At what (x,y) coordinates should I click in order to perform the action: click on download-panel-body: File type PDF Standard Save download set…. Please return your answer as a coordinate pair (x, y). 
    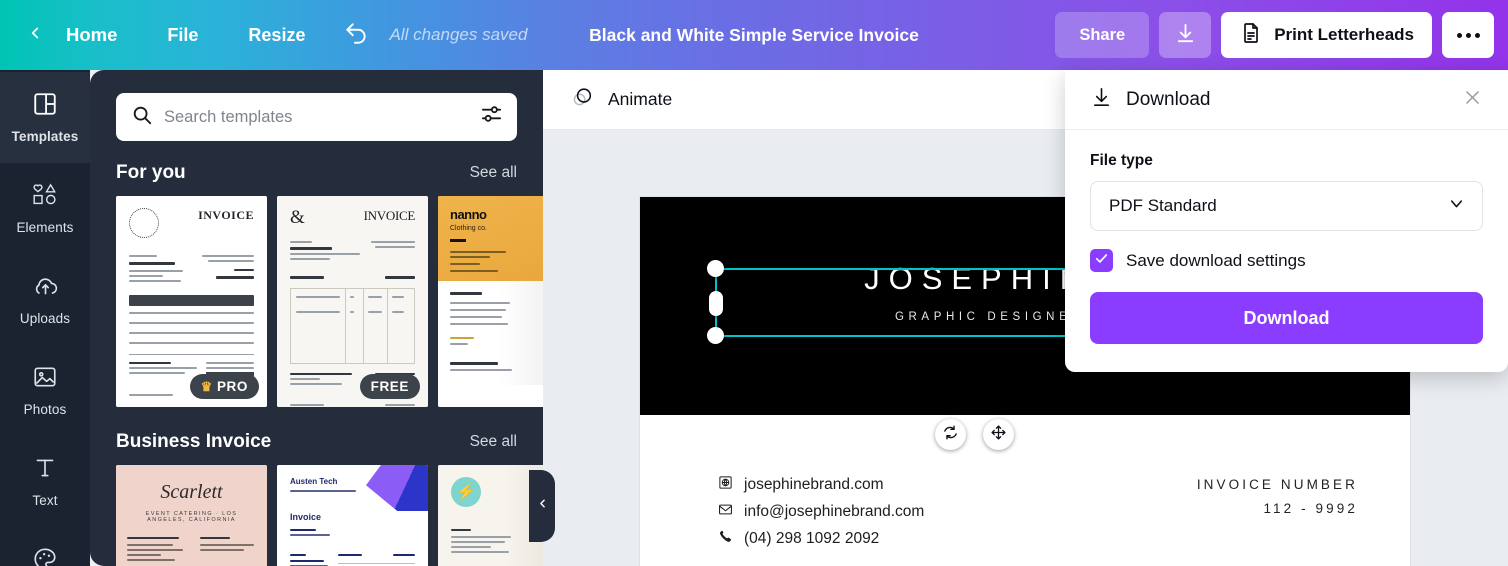
    Looking at the image, I should click on (1286, 251).